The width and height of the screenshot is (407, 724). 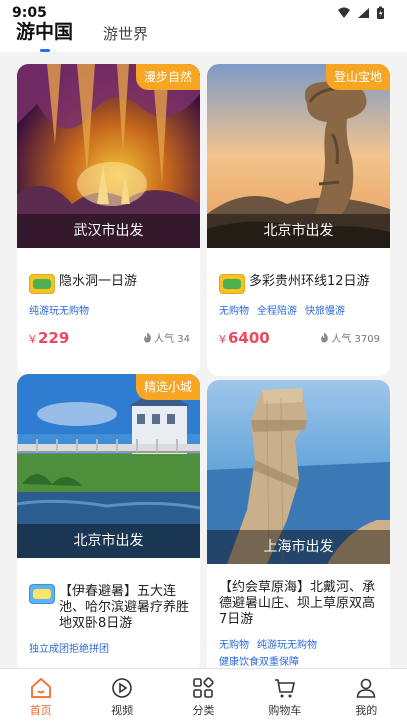 What do you see at coordinates (285, 710) in the screenshot?
I see `nav-label: 购物车` at bounding box center [285, 710].